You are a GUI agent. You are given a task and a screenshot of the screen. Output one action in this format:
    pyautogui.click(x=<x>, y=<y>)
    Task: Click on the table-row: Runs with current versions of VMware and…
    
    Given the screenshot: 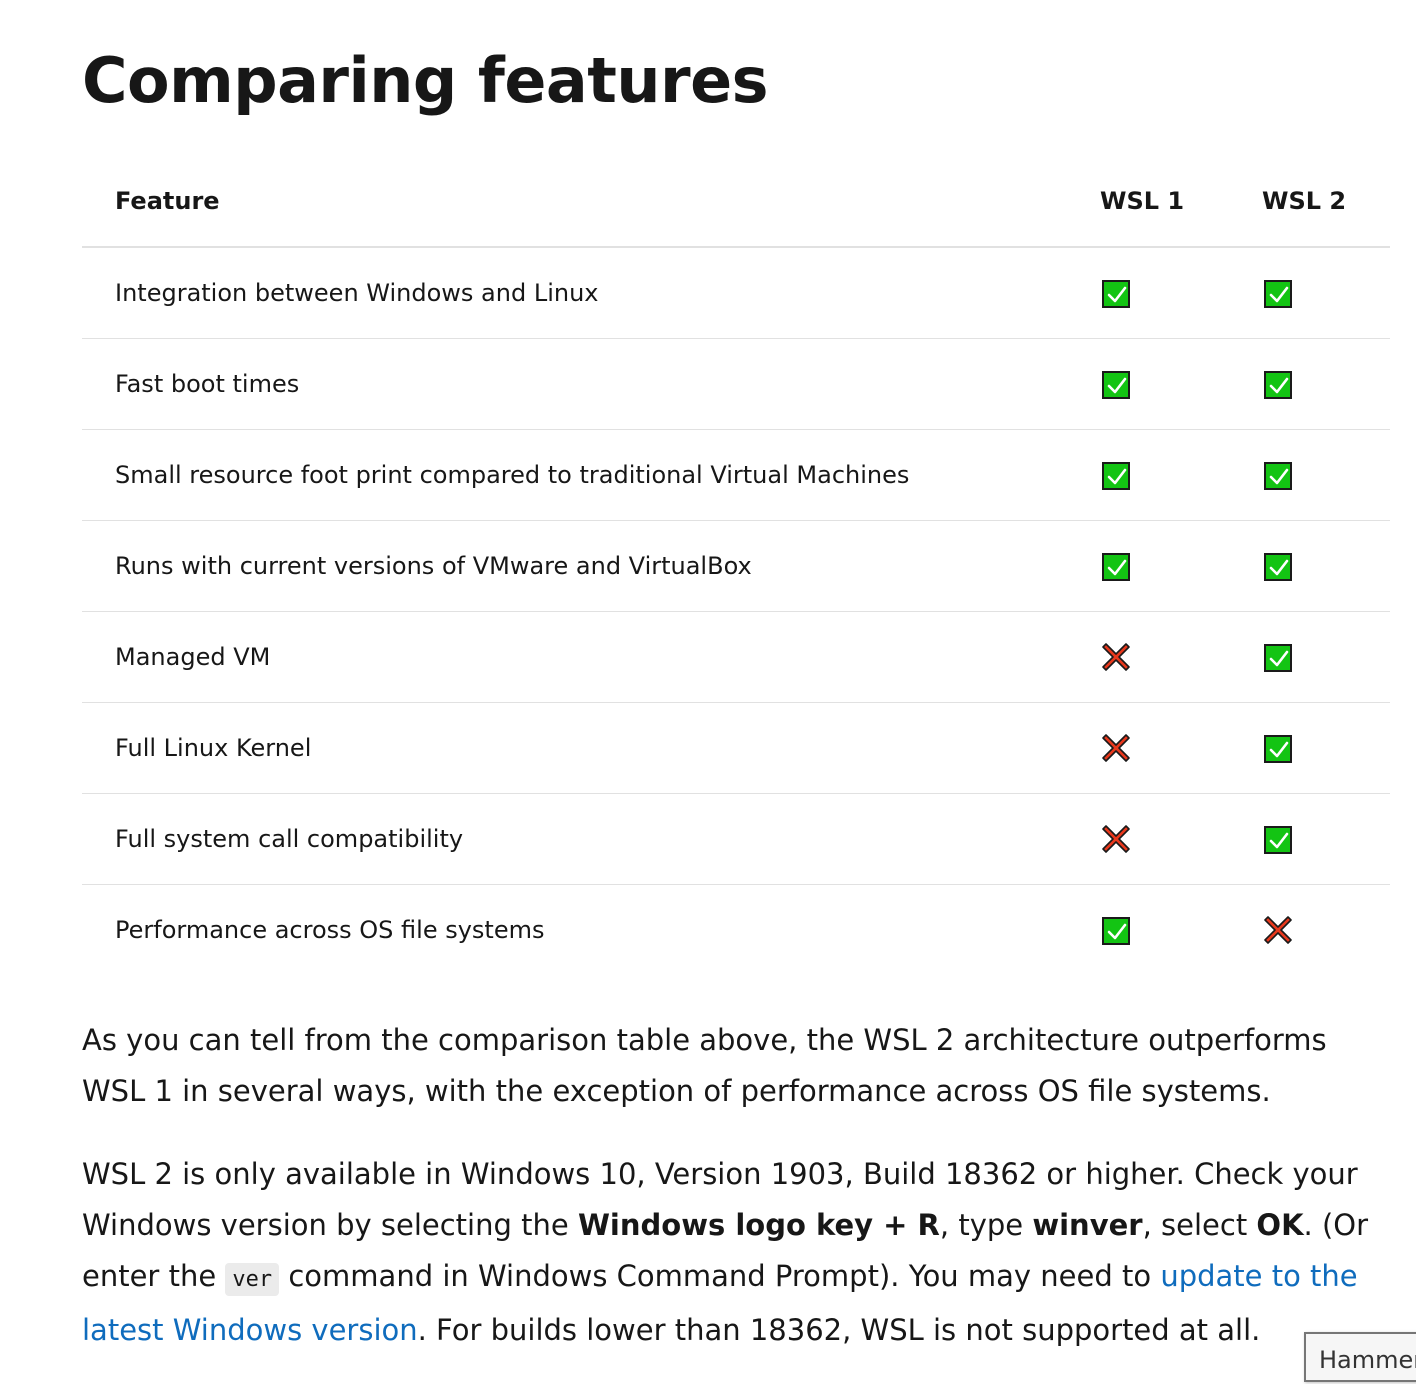 What is the action you would take?
    pyautogui.click(x=736, y=566)
    